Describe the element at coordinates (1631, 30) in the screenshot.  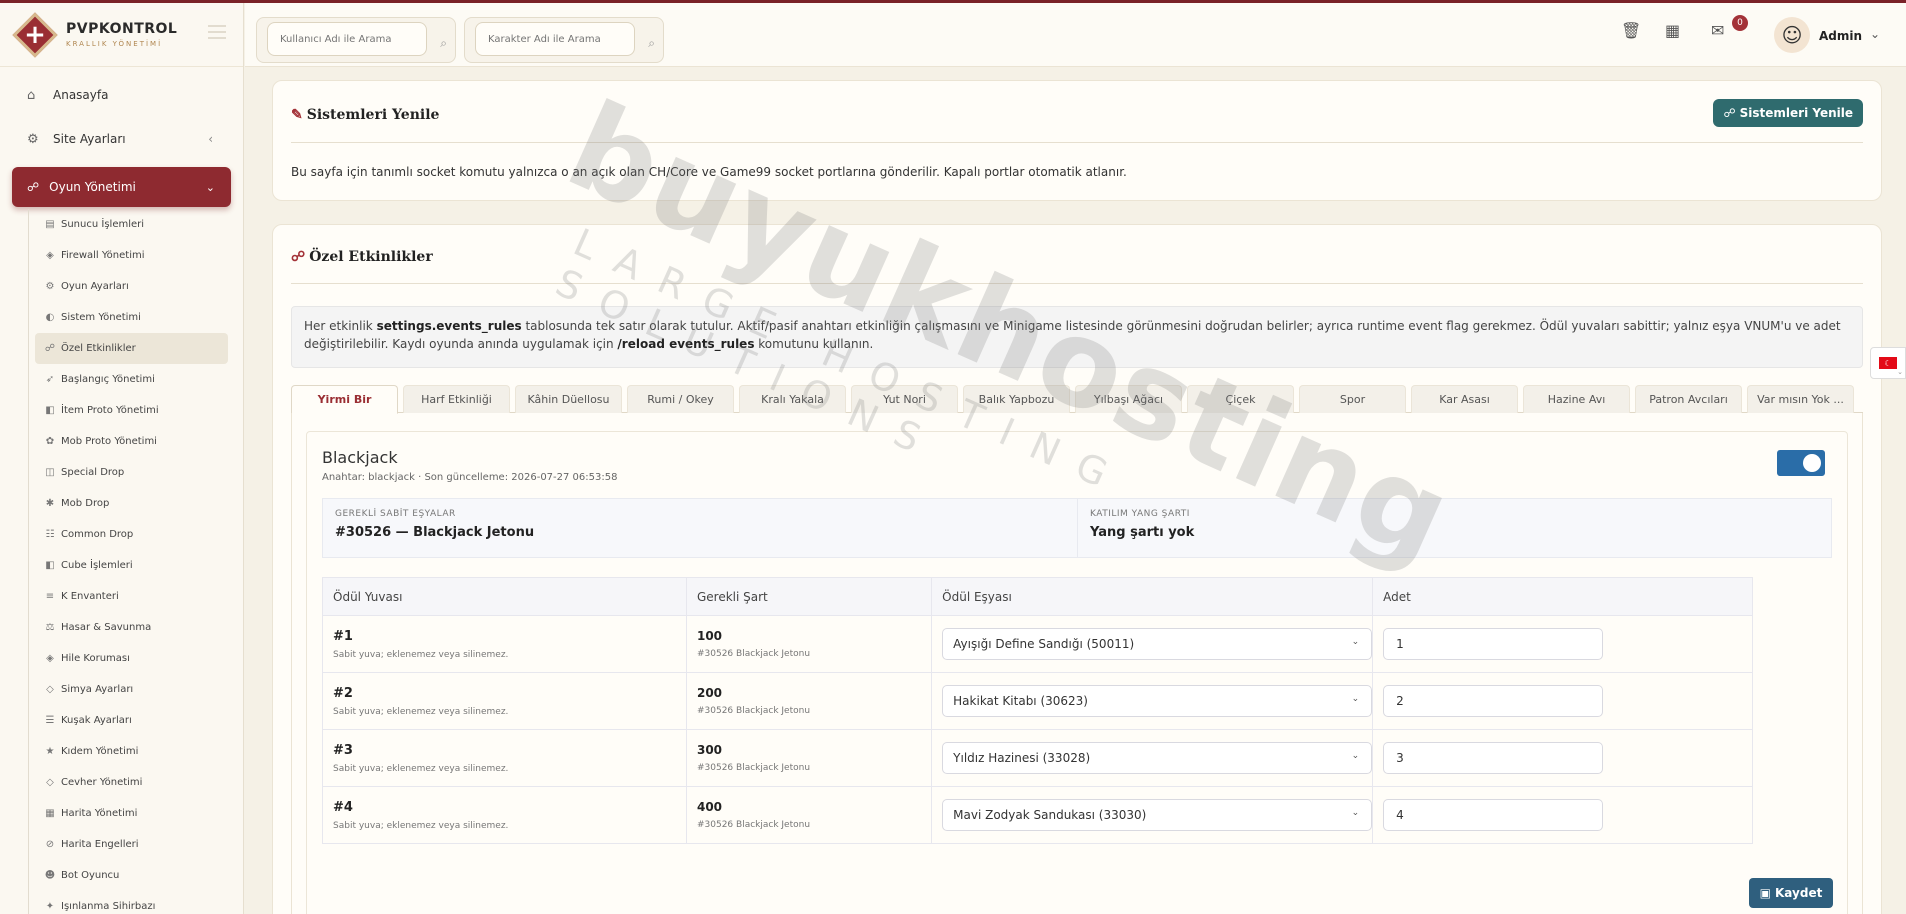
I see `trash-icon: 🗑` at that location.